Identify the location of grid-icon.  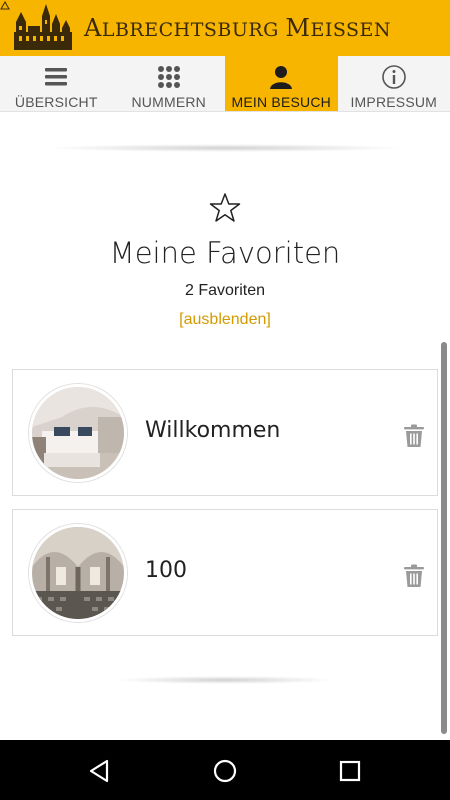
(168, 77).